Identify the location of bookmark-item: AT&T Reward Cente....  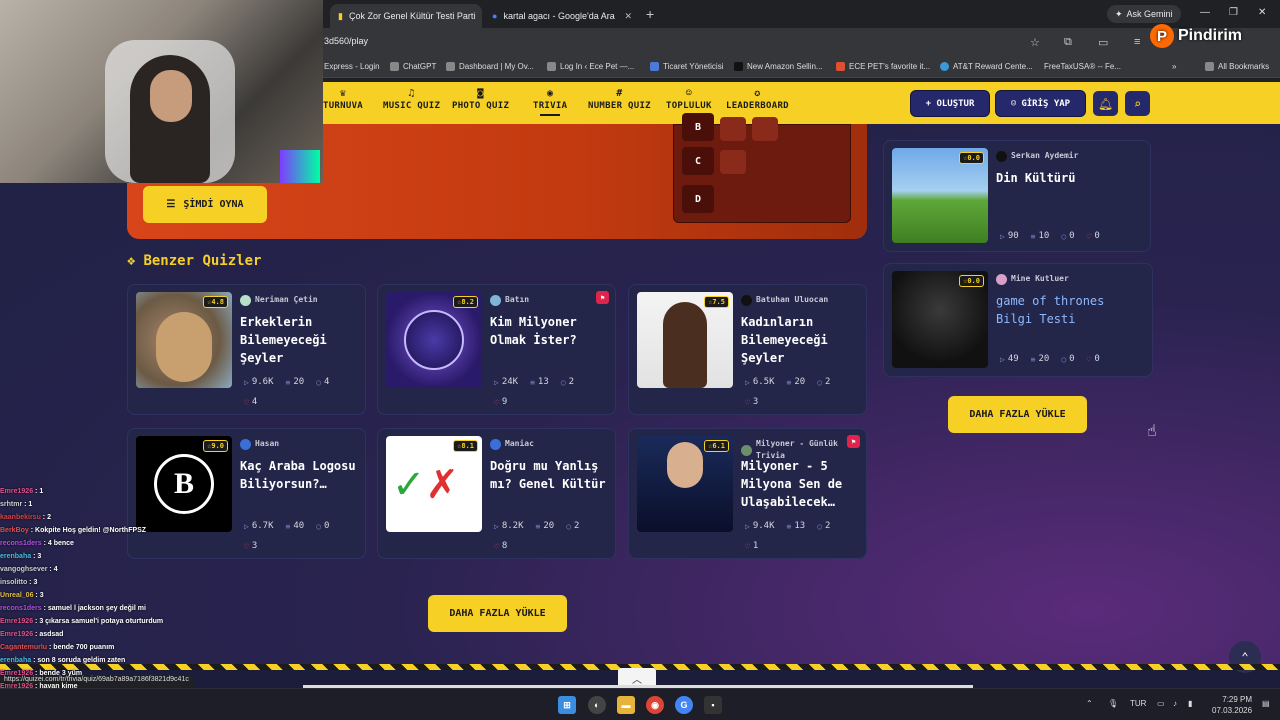
(986, 66).